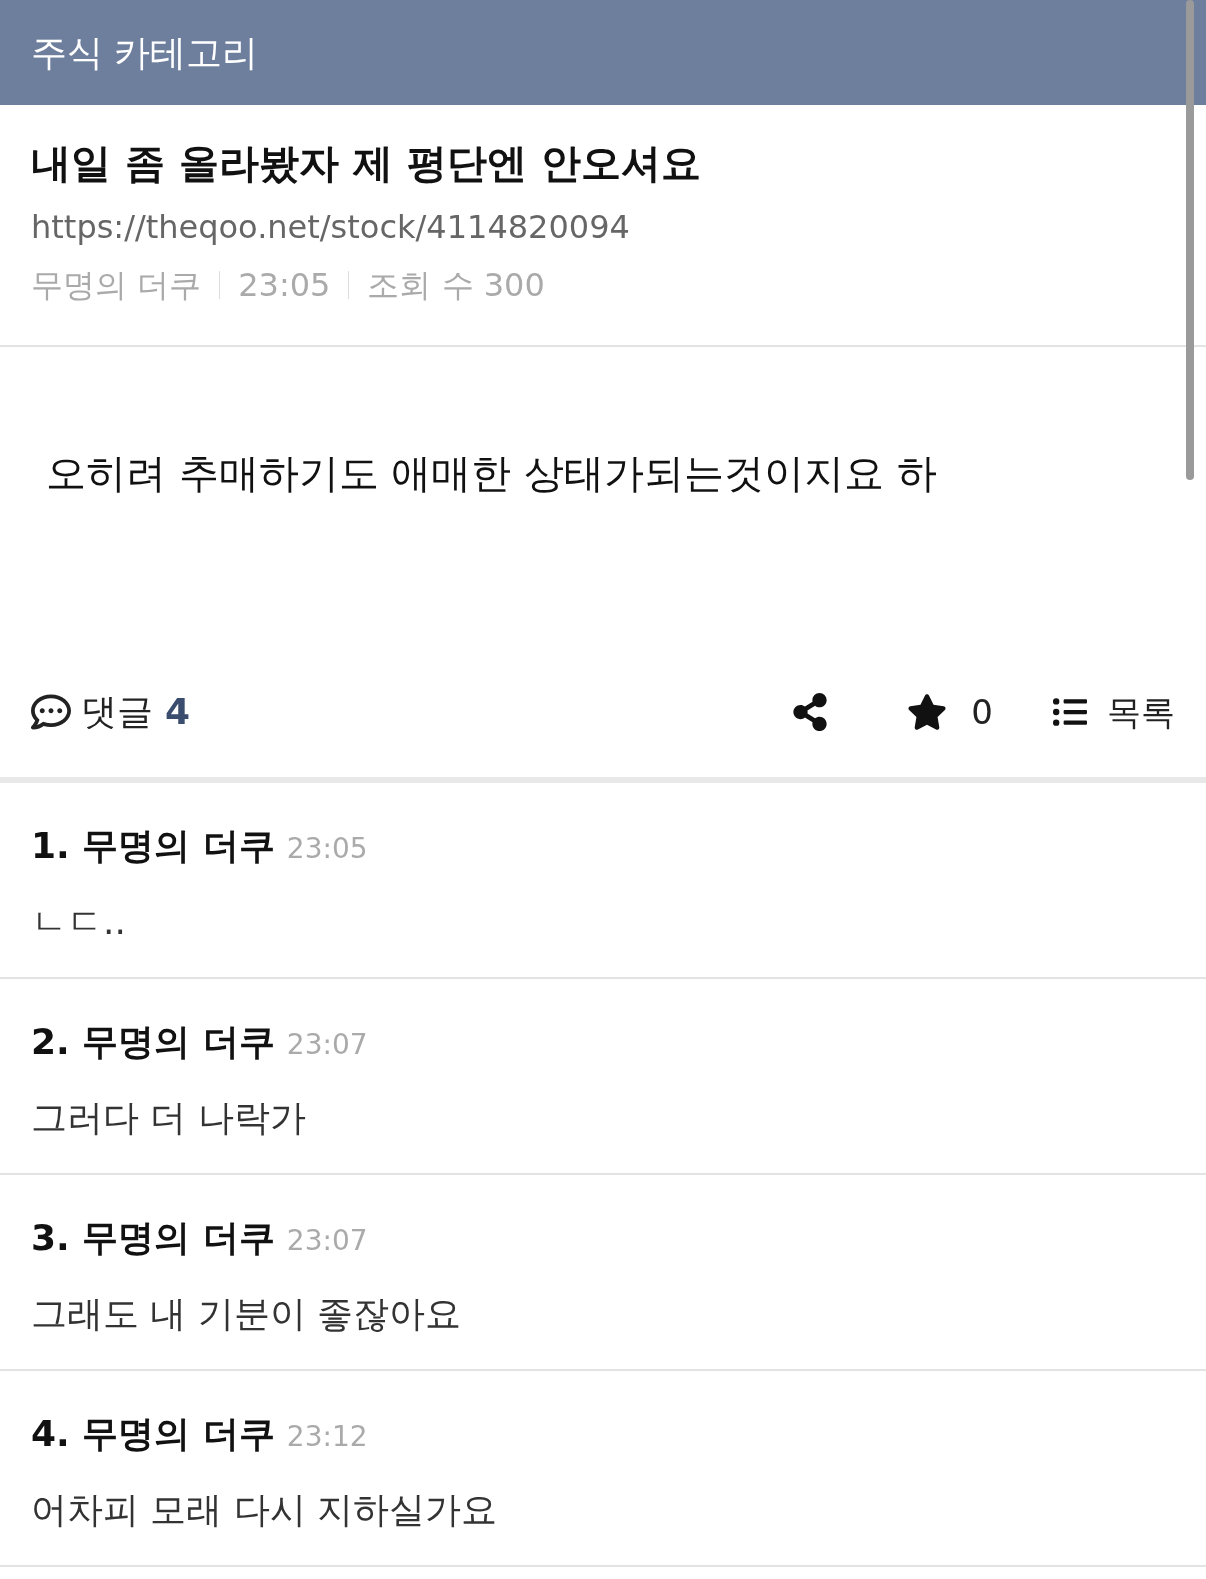 The height and width of the screenshot is (1579, 1206). What do you see at coordinates (178, 712) in the screenshot?
I see `comments-count: 4` at bounding box center [178, 712].